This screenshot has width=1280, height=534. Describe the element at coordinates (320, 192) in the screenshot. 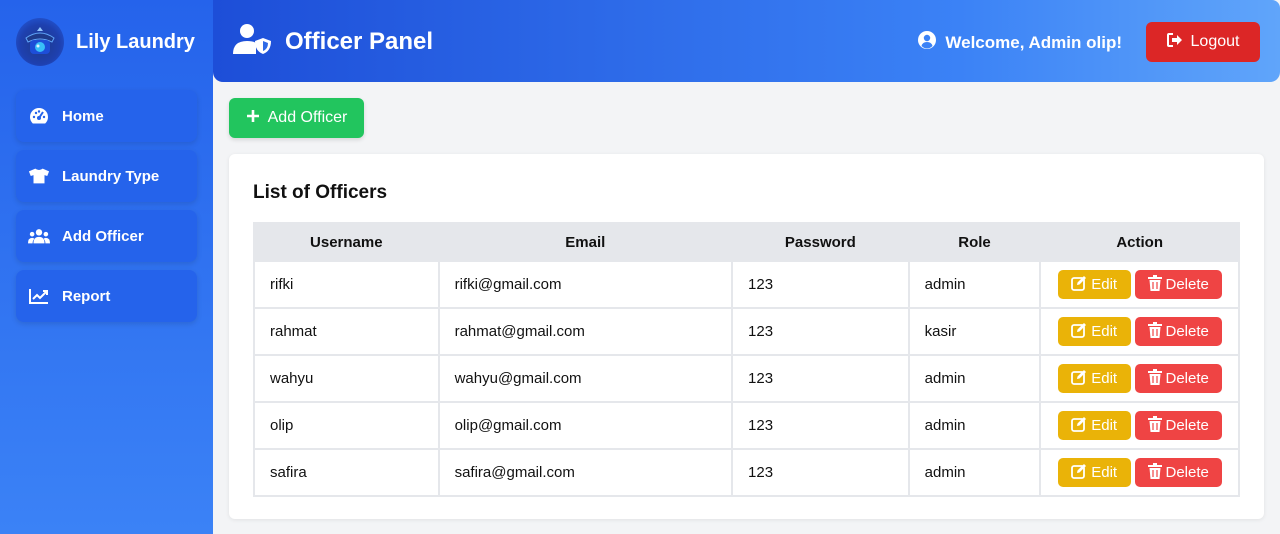

I see `card-title: List of Officers` at that location.